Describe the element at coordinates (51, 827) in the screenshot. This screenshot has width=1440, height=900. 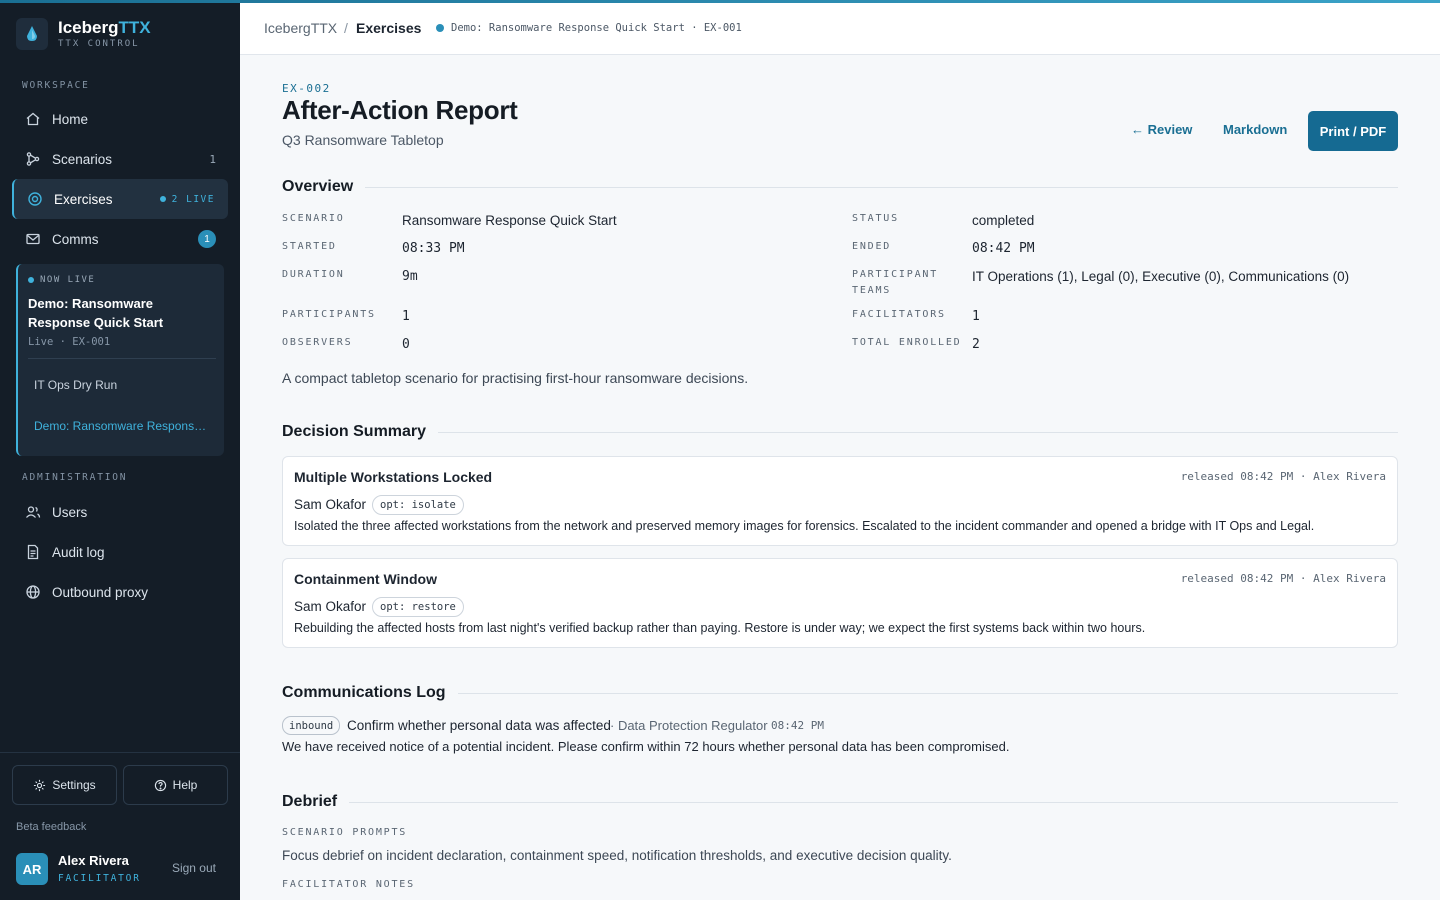
I see `beta-feedback-link: Beta feedback` at that location.